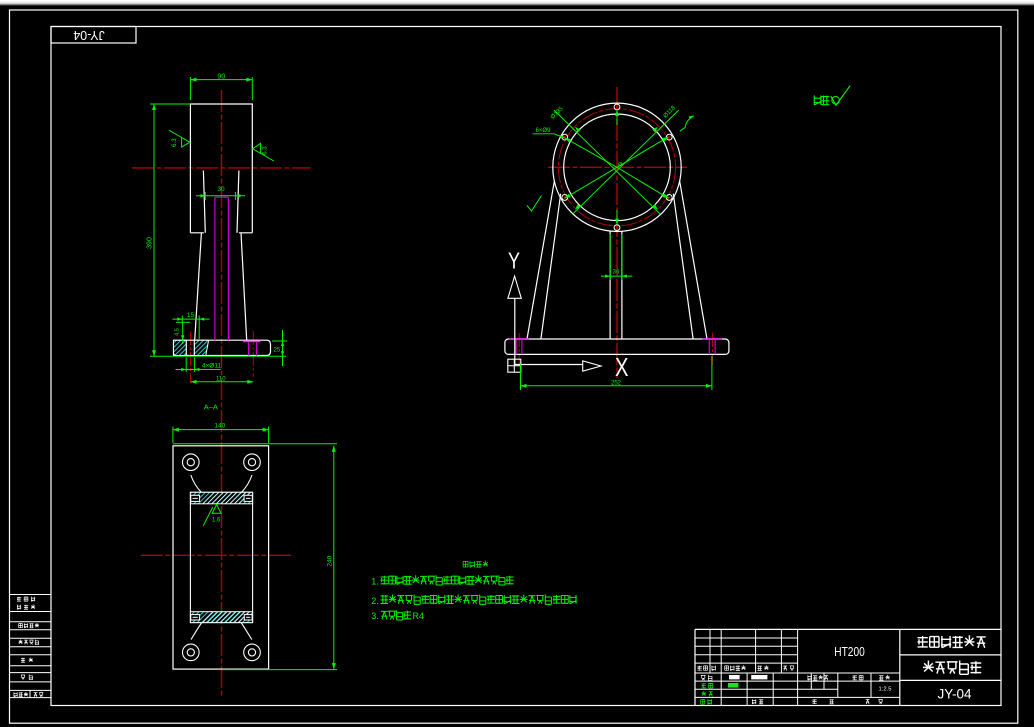 The image size is (1034, 727). I want to click on svg-text: Ø118, so click(670, 112).